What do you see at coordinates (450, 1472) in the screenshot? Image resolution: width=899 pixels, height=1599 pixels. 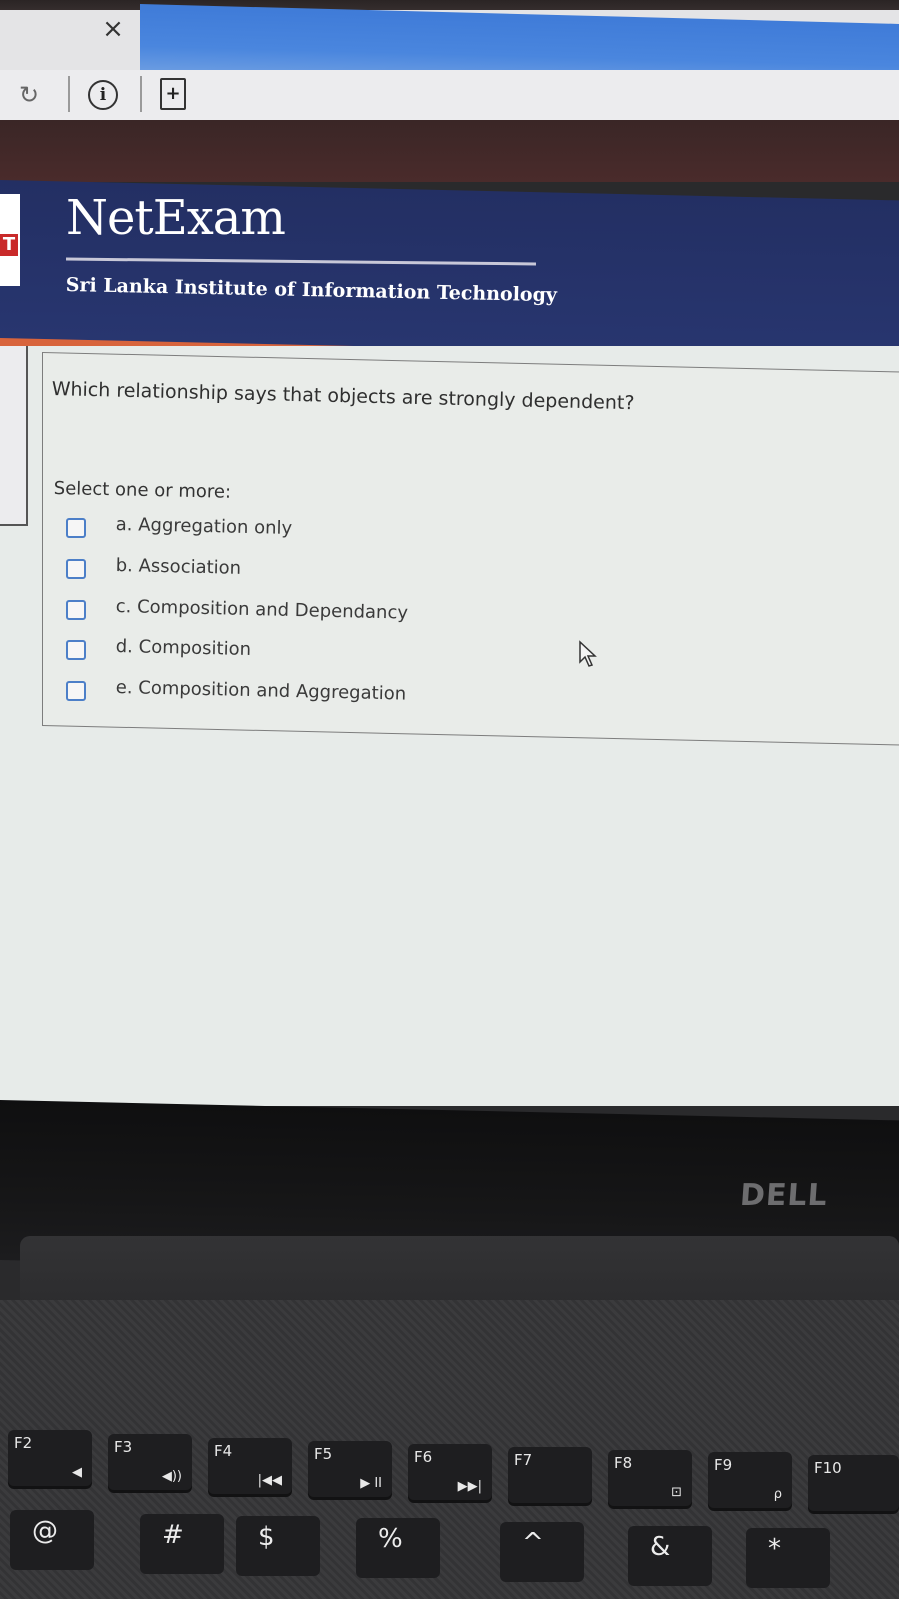 I see `key-f6: F6 ▶▶|` at bounding box center [450, 1472].